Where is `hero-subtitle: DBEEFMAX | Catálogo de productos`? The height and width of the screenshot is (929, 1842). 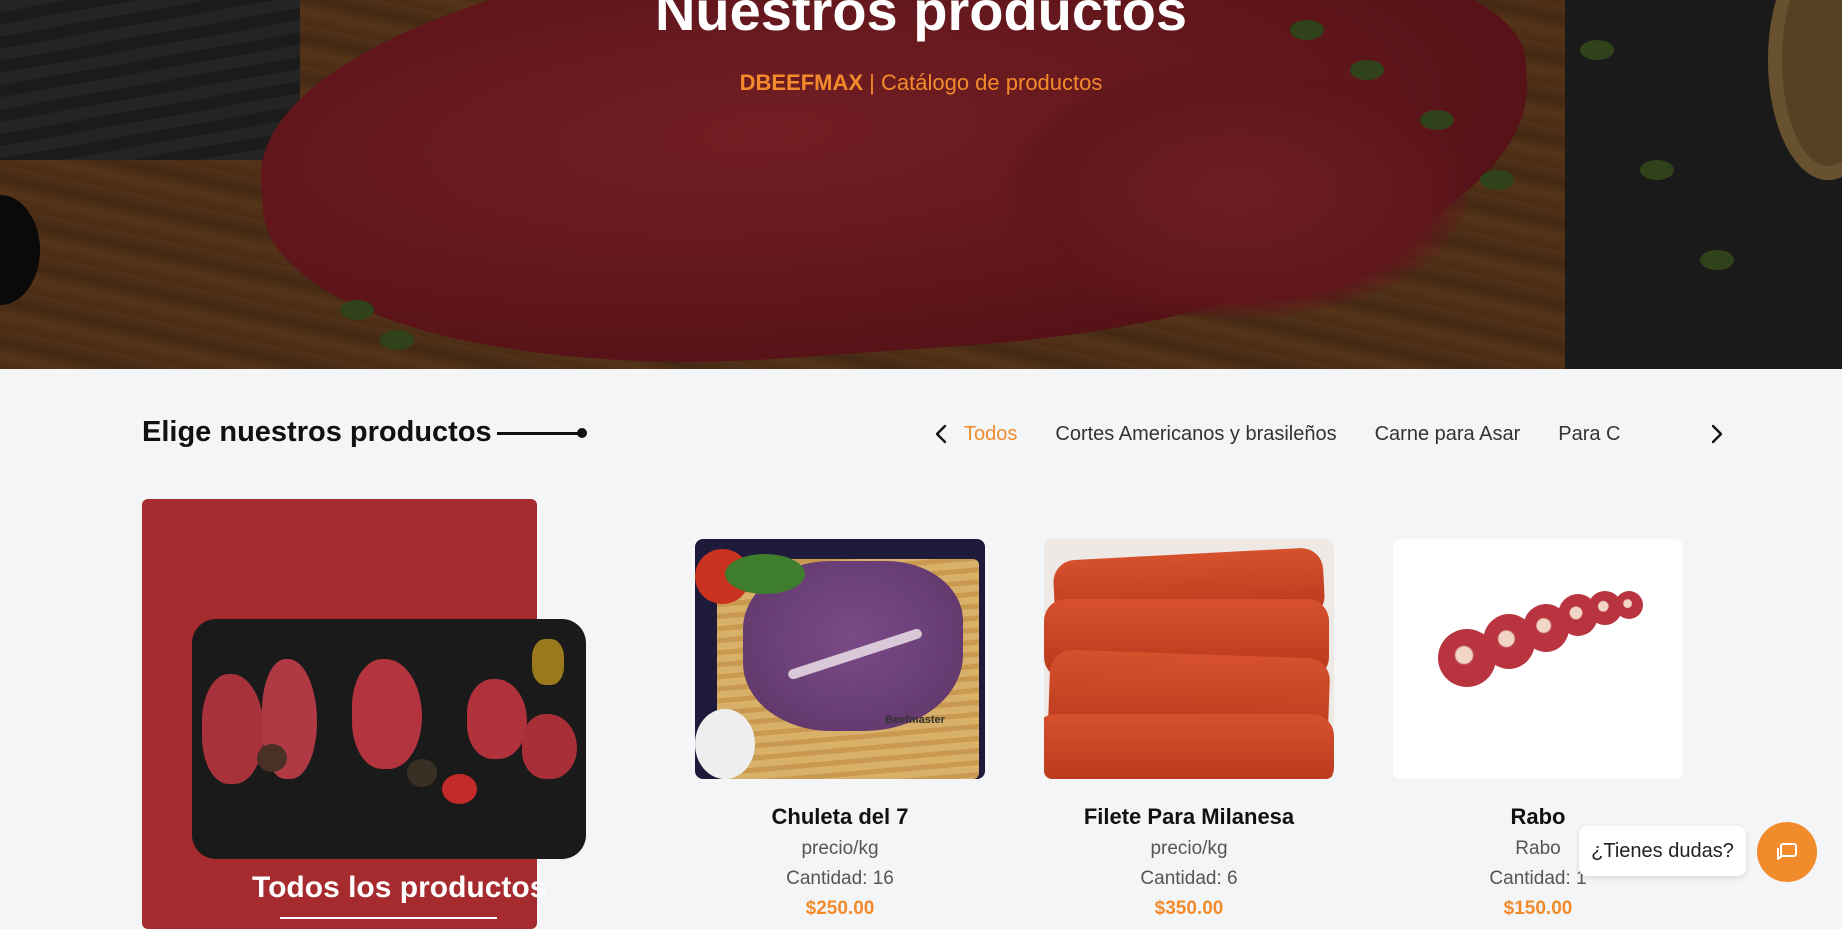
hero-subtitle: DBEEFMAX | Catálogo de productos is located at coordinates (921, 83).